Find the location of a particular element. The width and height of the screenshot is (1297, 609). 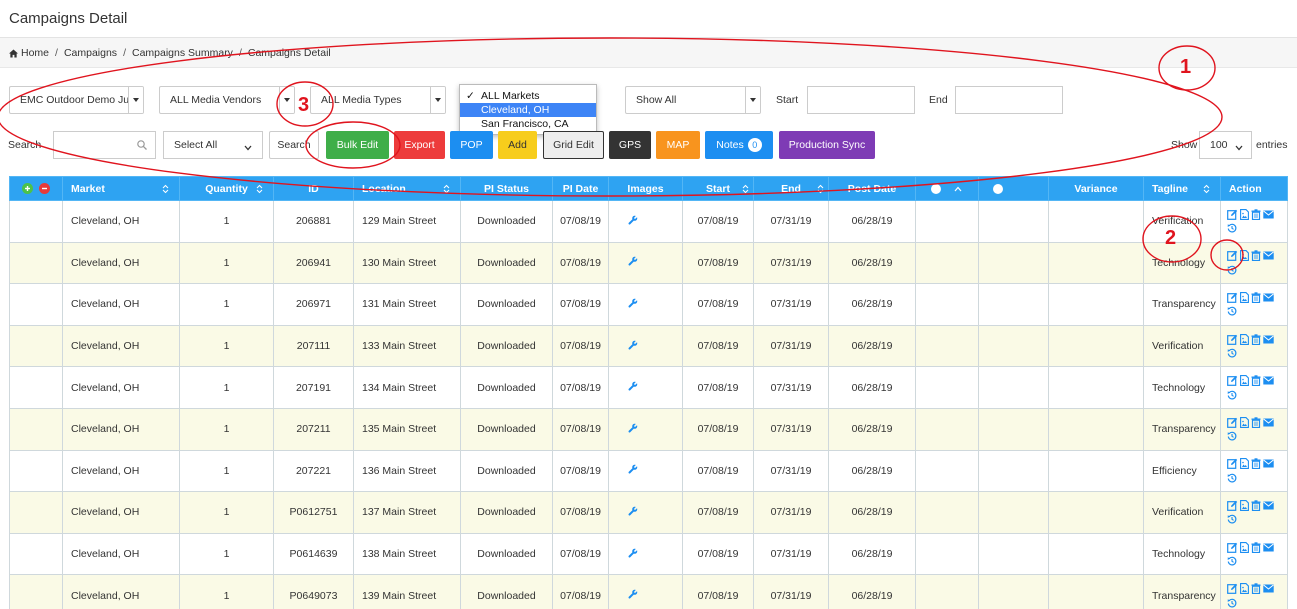

breadcrumb-home: Home is located at coordinates (35, 53).